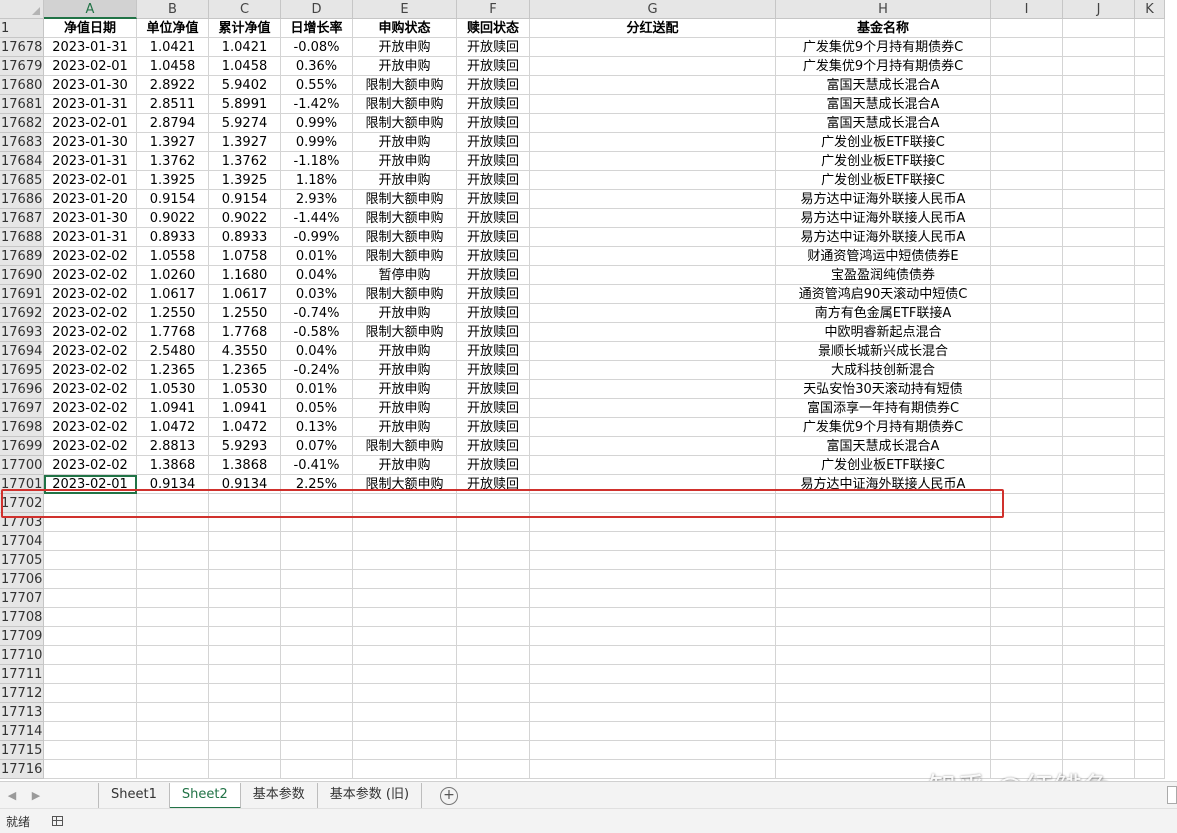 This screenshot has width=1177, height=833. What do you see at coordinates (22, 256) in the screenshot?
I see `row-number: 17689` at bounding box center [22, 256].